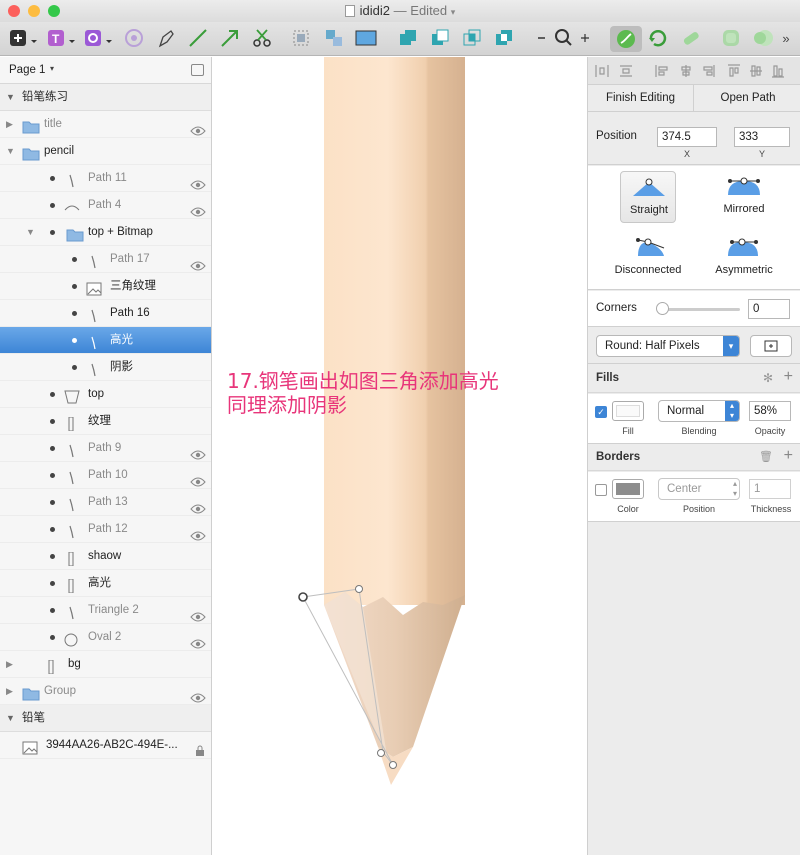  I want to click on zoom-button, so click(54, 11).